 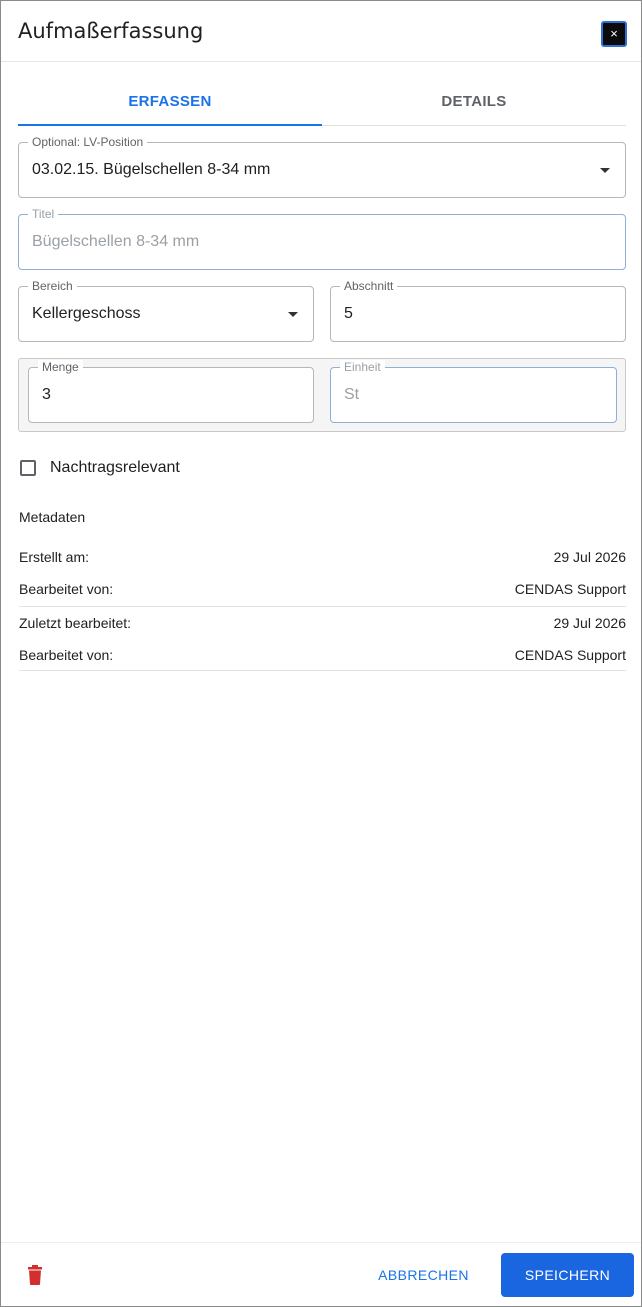 I want to click on lv-position-label: Optional: LV-Position, so click(x=88, y=142).